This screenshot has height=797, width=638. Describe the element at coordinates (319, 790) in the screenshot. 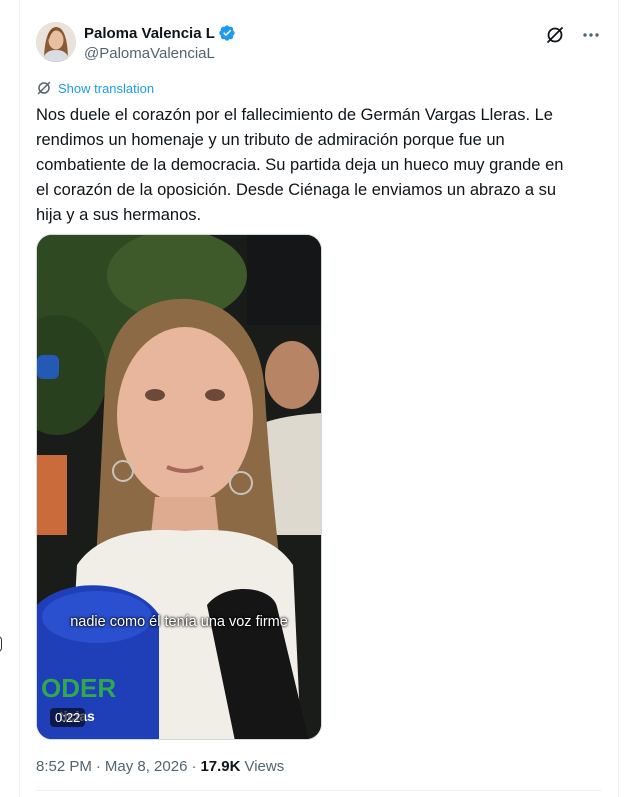

I see `divider` at that location.